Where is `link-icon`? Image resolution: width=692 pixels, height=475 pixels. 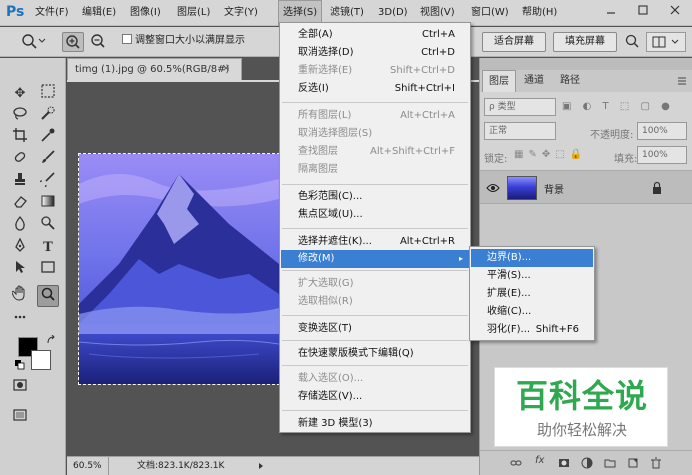 link-icon is located at coordinates (516, 463).